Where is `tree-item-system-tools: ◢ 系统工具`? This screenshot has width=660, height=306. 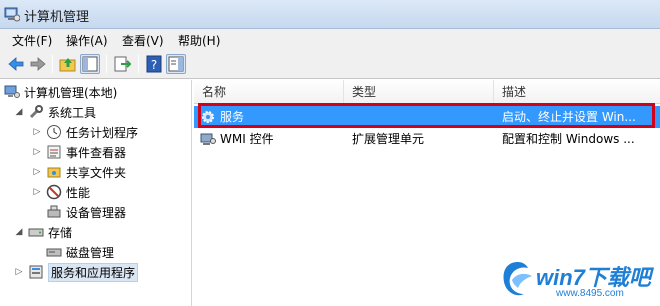
tree-item-system-tools: ◢ 系统工具 is located at coordinates (55, 112).